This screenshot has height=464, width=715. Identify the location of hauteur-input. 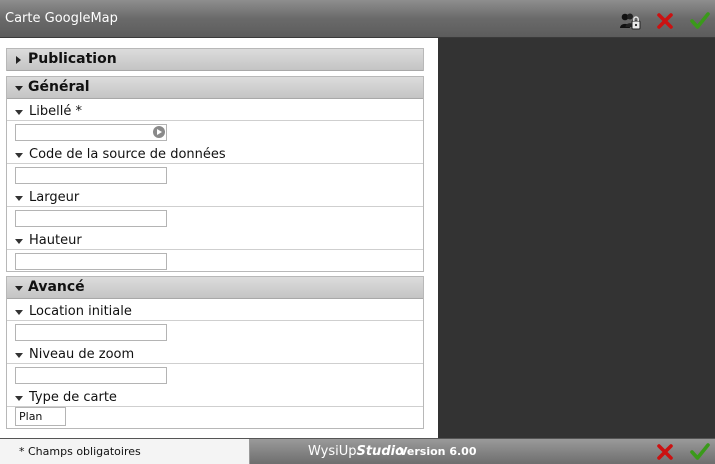
(91, 261).